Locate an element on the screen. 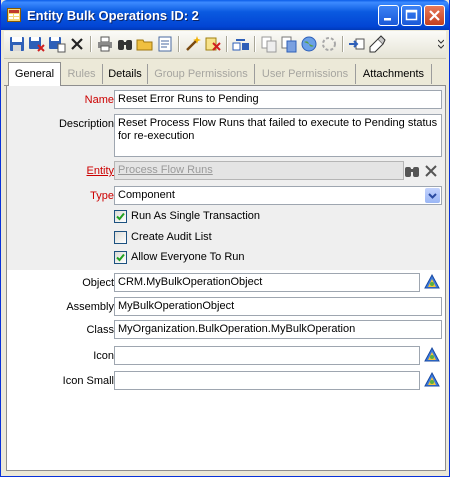 The image size is (450, 477). type-selected-value: Component is located at coordinates (146, 195).